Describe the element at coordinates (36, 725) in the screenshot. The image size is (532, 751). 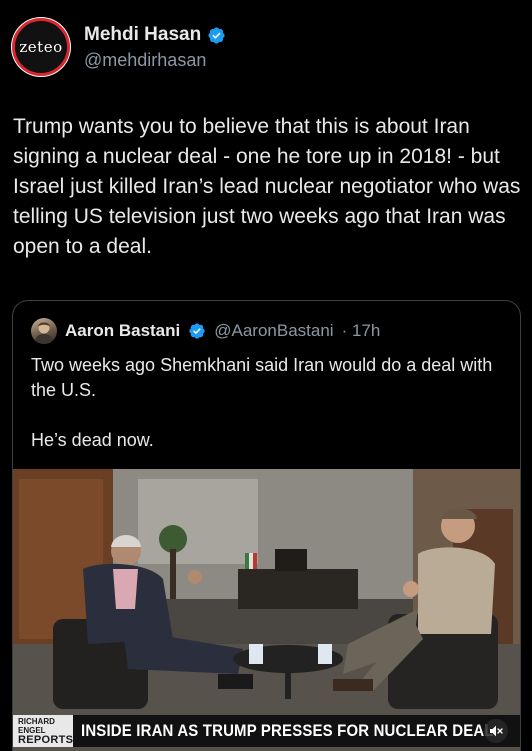
I see `chyron-brand-top: RICHARD ENGEL` at that location.